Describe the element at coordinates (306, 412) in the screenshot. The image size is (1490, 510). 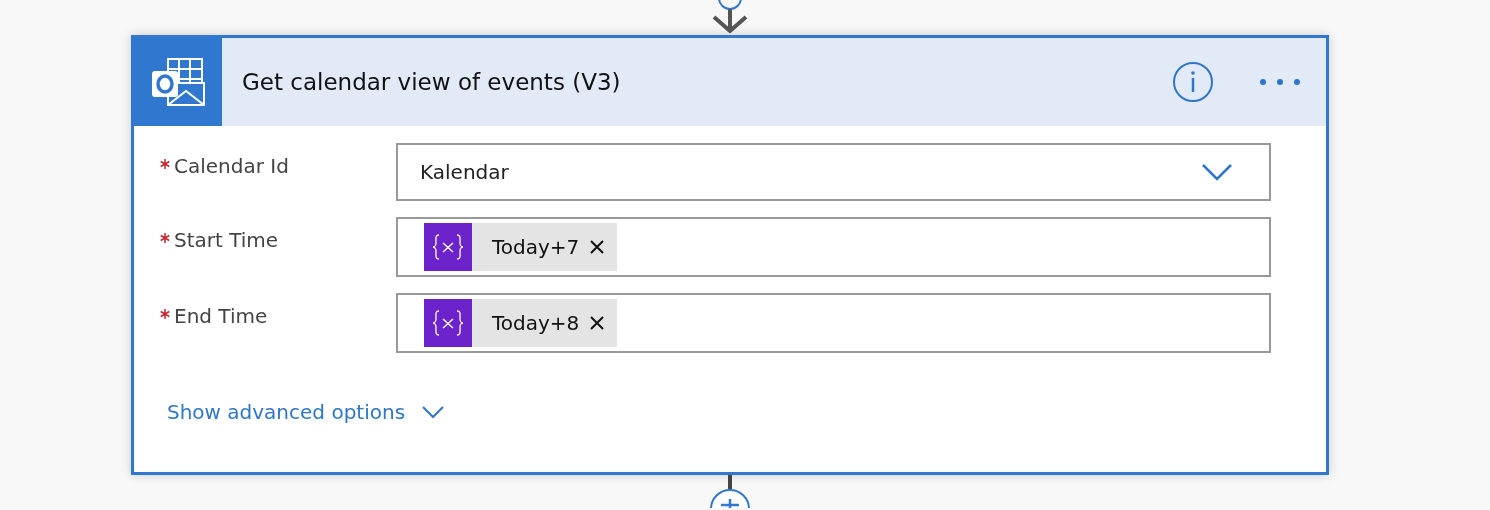
I see `show-advanced-options-link: Show advanced options` at that location.